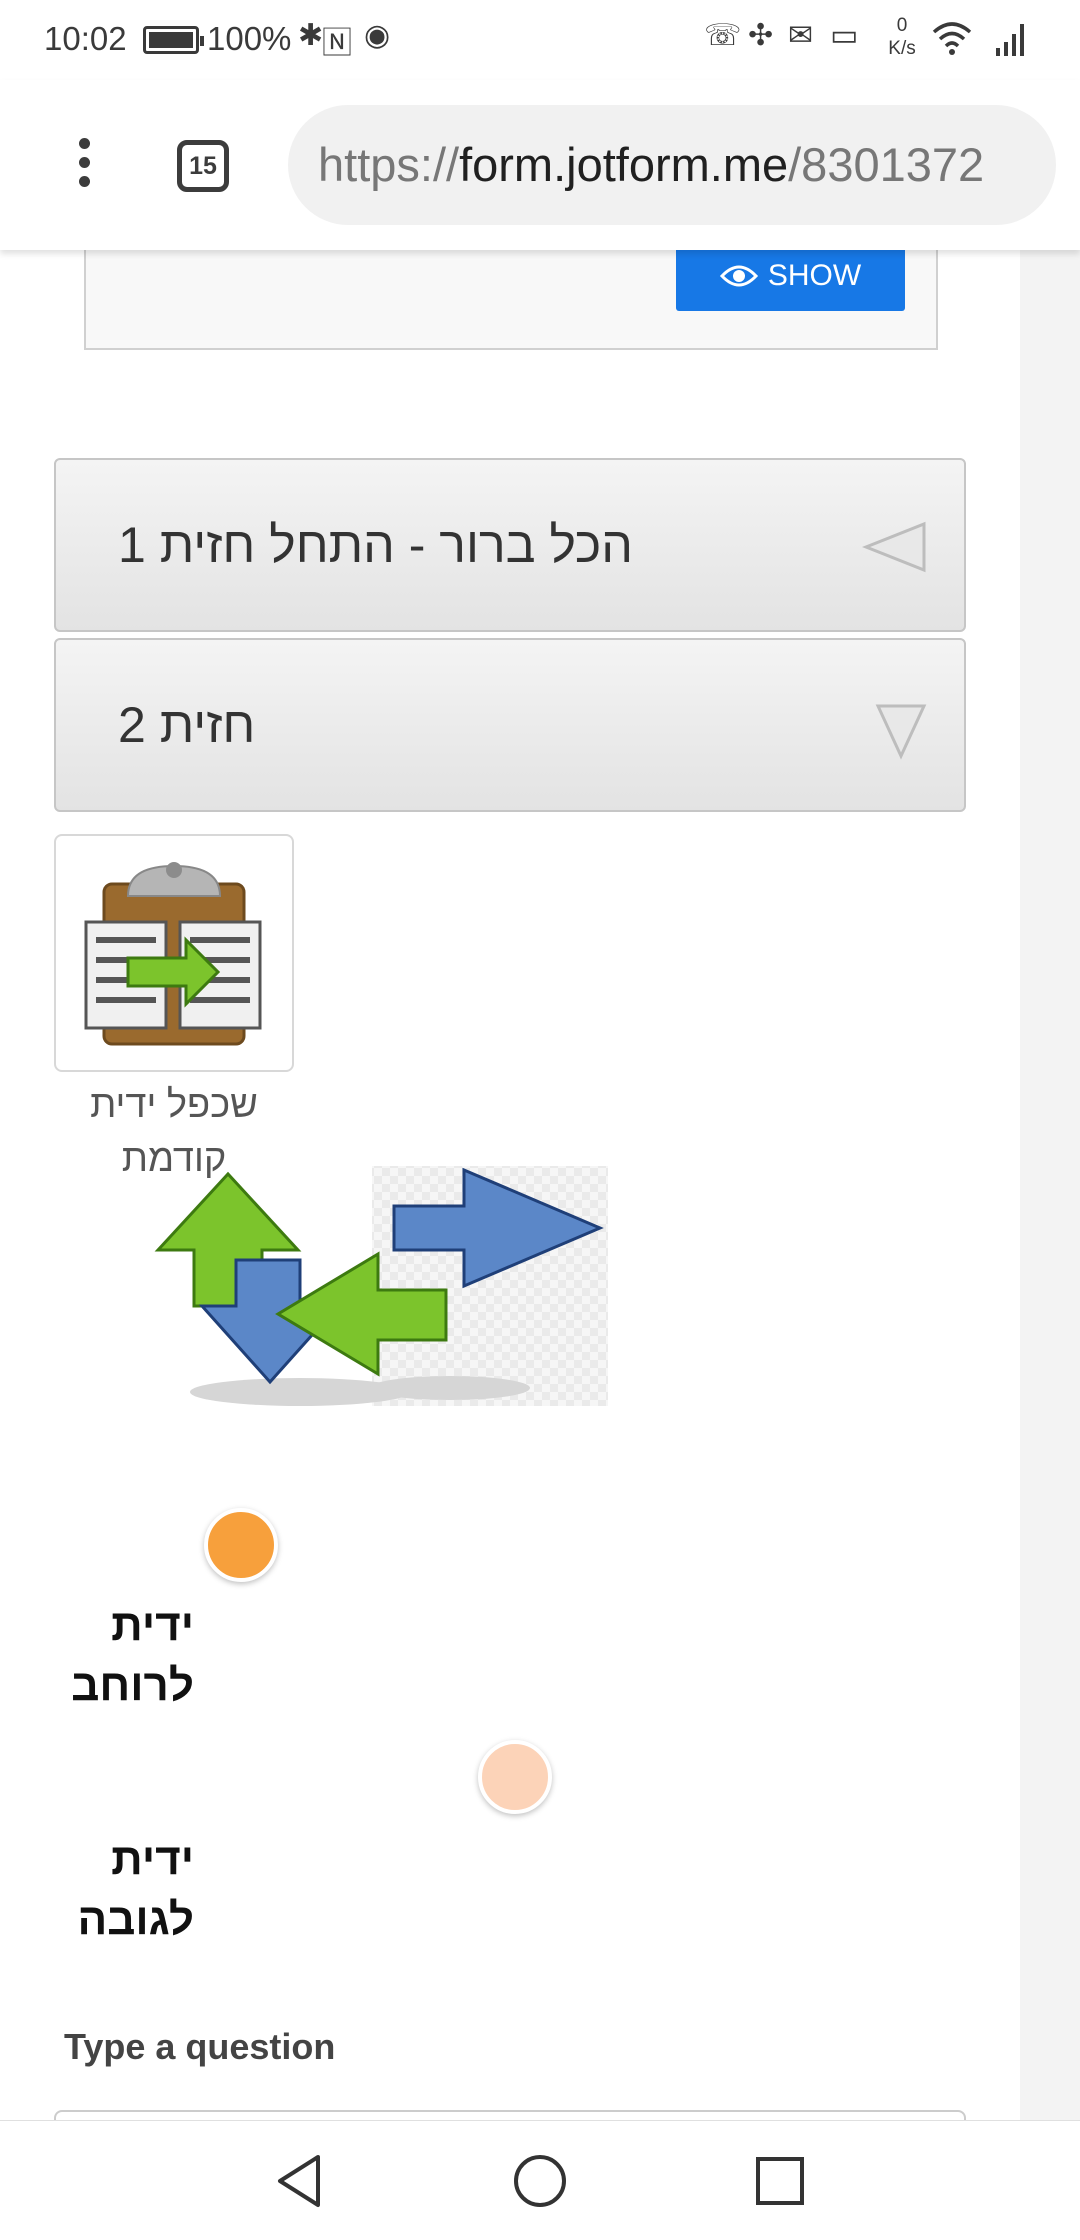 This screenshot has width=1080, height=2240. I want to click on battery-percent: 100%, so click(249, 38).